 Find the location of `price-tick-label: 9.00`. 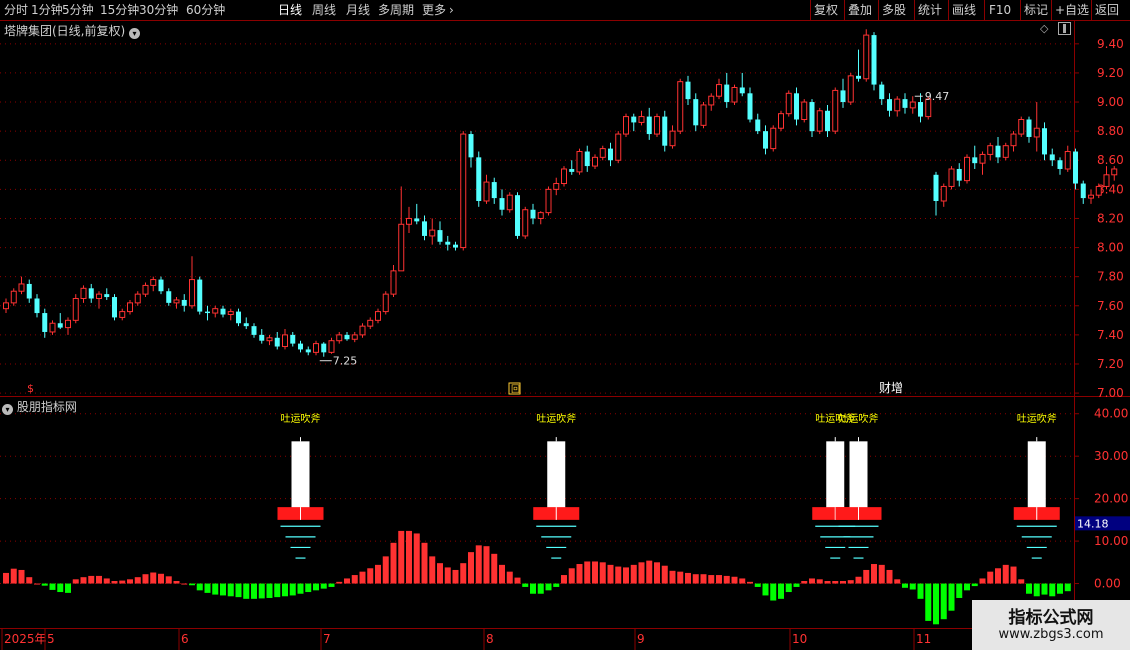

price-tick-label: 9.00 is located at coordinates (1110, 102).